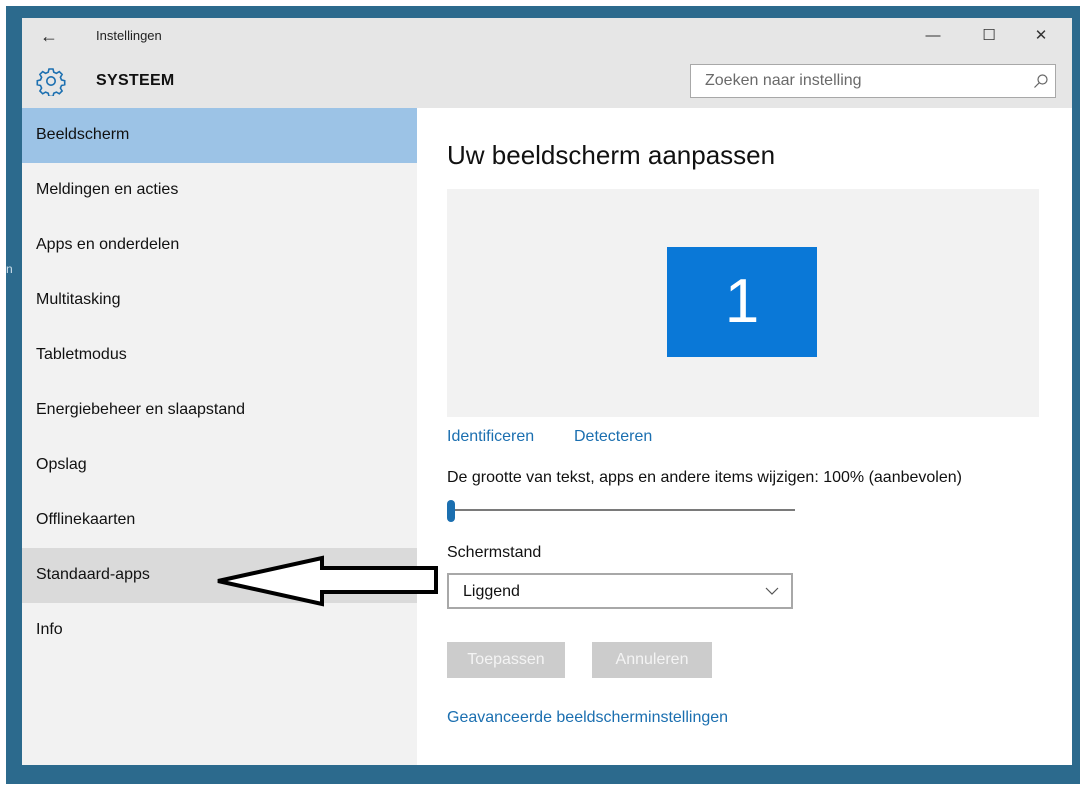 The height and width of the screenshot is (787, 1080). I want to click on section-title: SYSTEEM, so click(135, 80).